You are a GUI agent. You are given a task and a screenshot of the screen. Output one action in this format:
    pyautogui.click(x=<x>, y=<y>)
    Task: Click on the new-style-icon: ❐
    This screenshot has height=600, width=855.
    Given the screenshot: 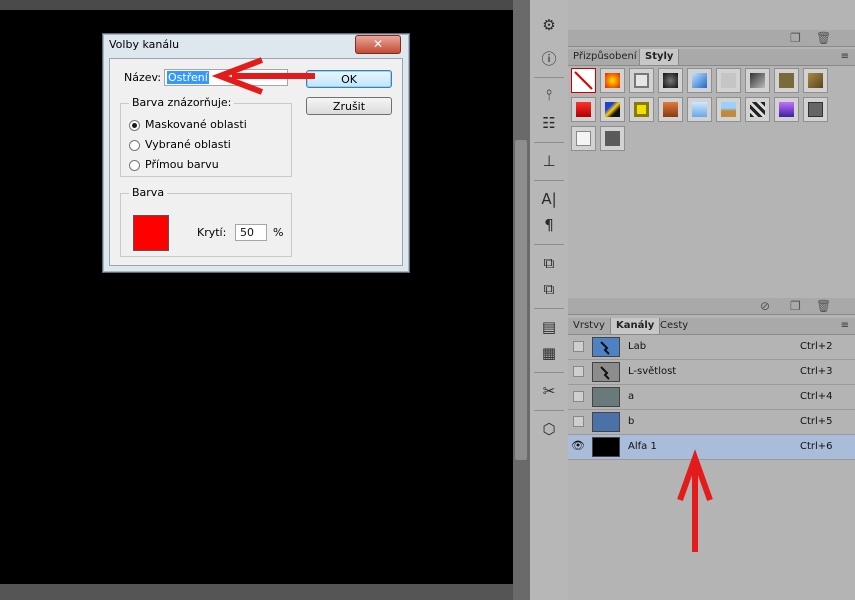 What is the action you would take?
    pyautogui.click(x=795, y=306)
    